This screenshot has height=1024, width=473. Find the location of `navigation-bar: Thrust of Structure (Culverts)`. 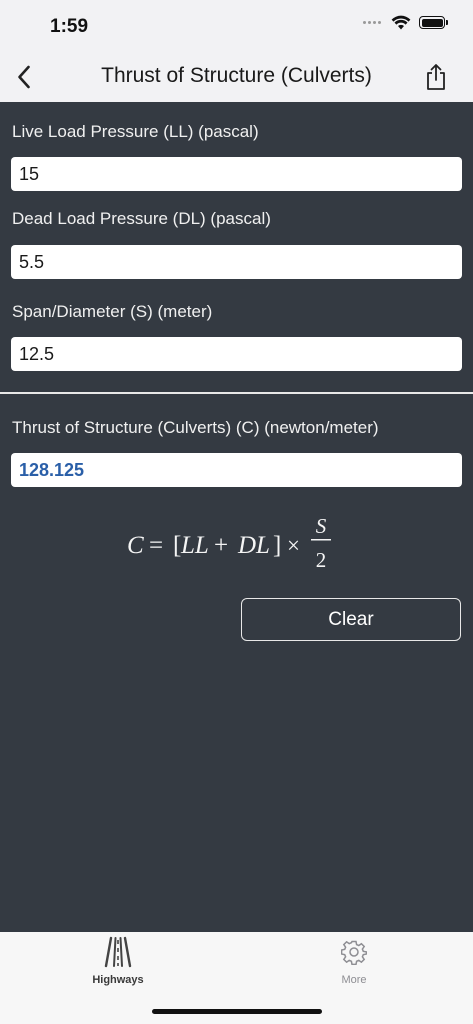

navigation-bar: Thrust of Structure (Culverts) is located at coordinates (236, 77).